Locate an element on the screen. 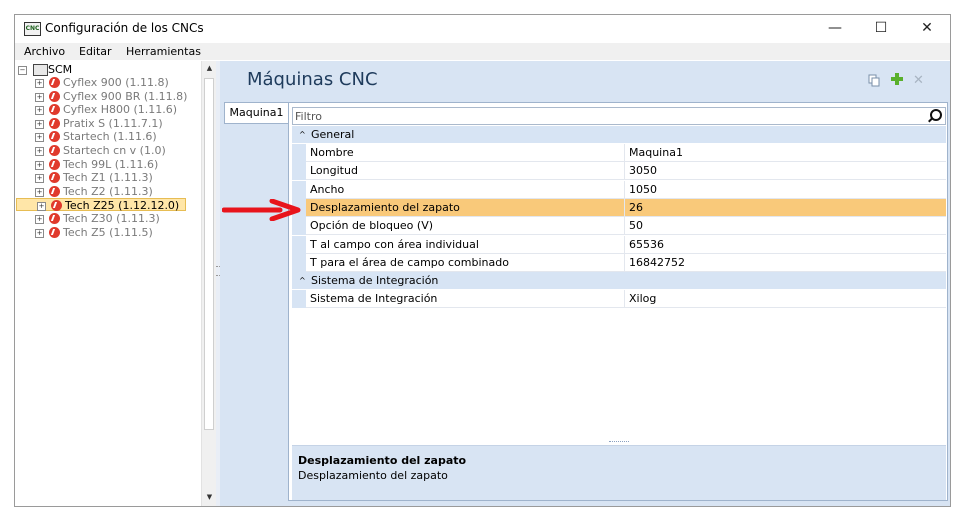 The width and height of the screenshot is (961, 512). filter-input is located at coordinates (605, 116).